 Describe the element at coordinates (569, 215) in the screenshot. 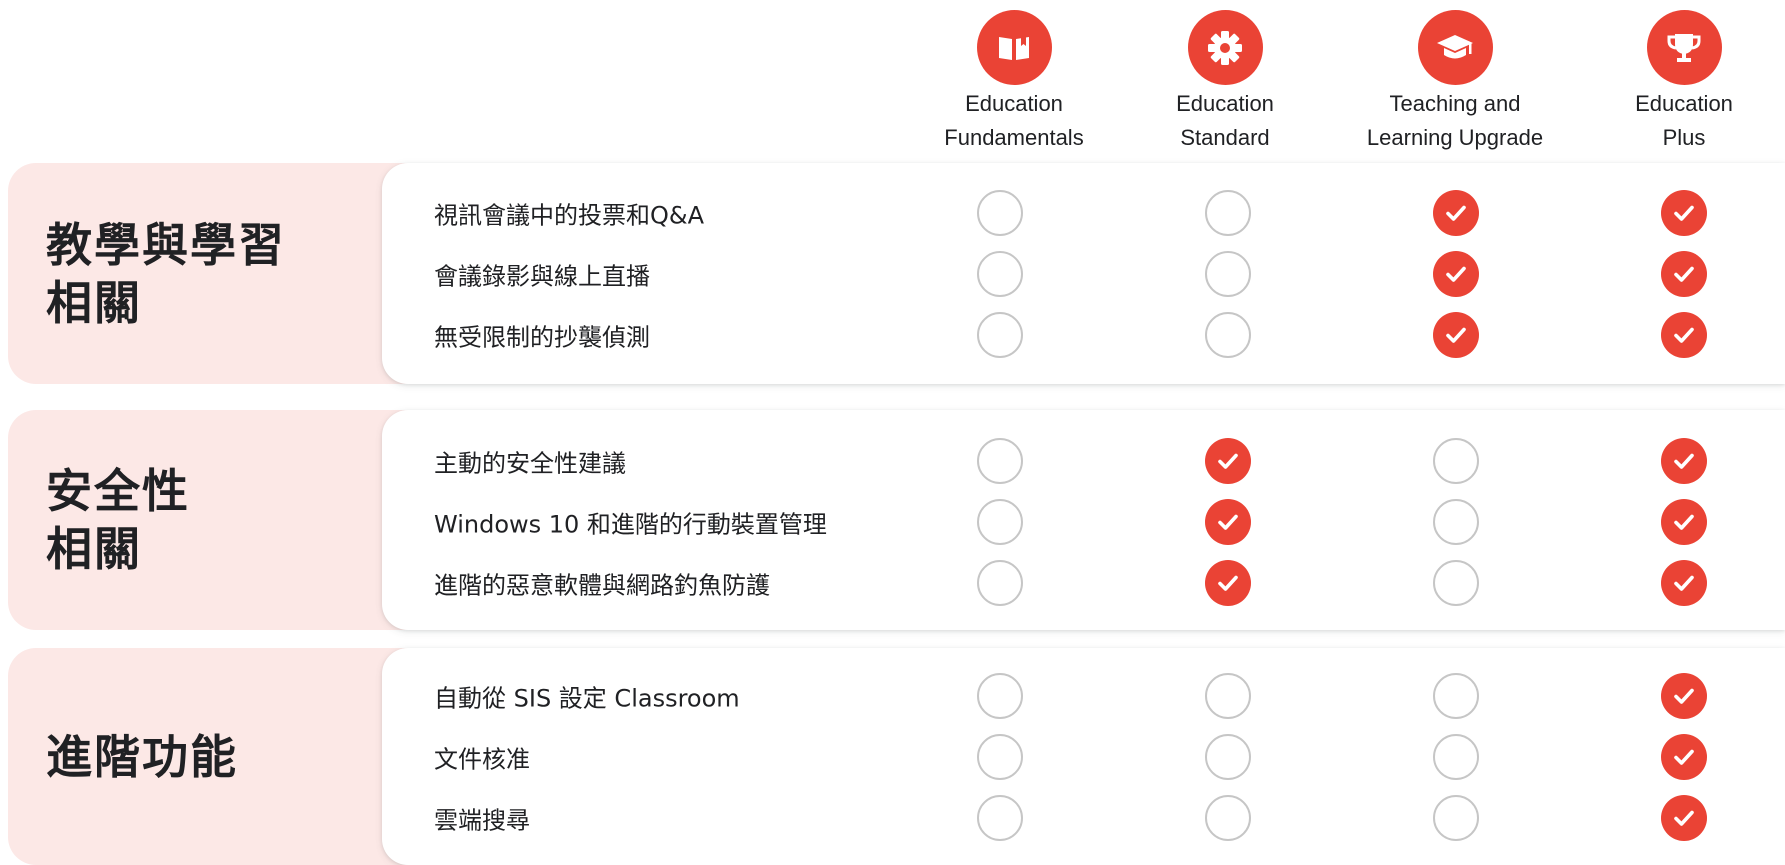

I see `feature-label: 視訊會議中的投票和Q&A` at that location.